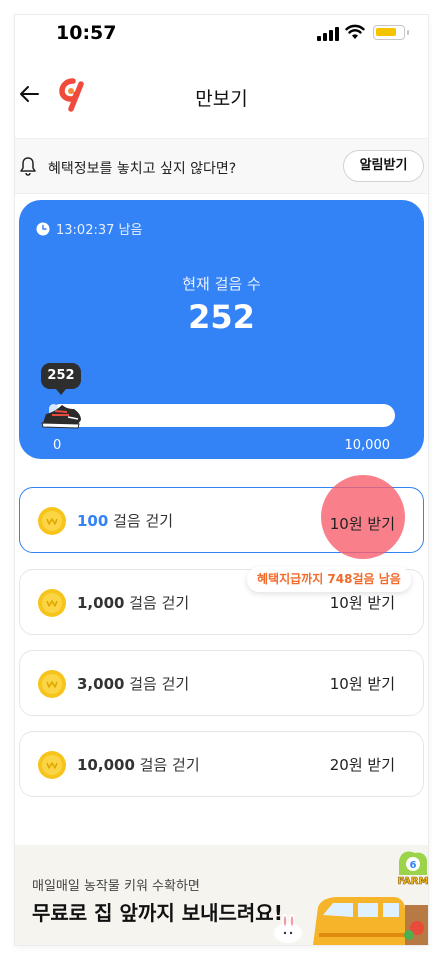  Describe the element at coordinates (413, 865) in the screenshot. I see `svg-text: 6` at that location.